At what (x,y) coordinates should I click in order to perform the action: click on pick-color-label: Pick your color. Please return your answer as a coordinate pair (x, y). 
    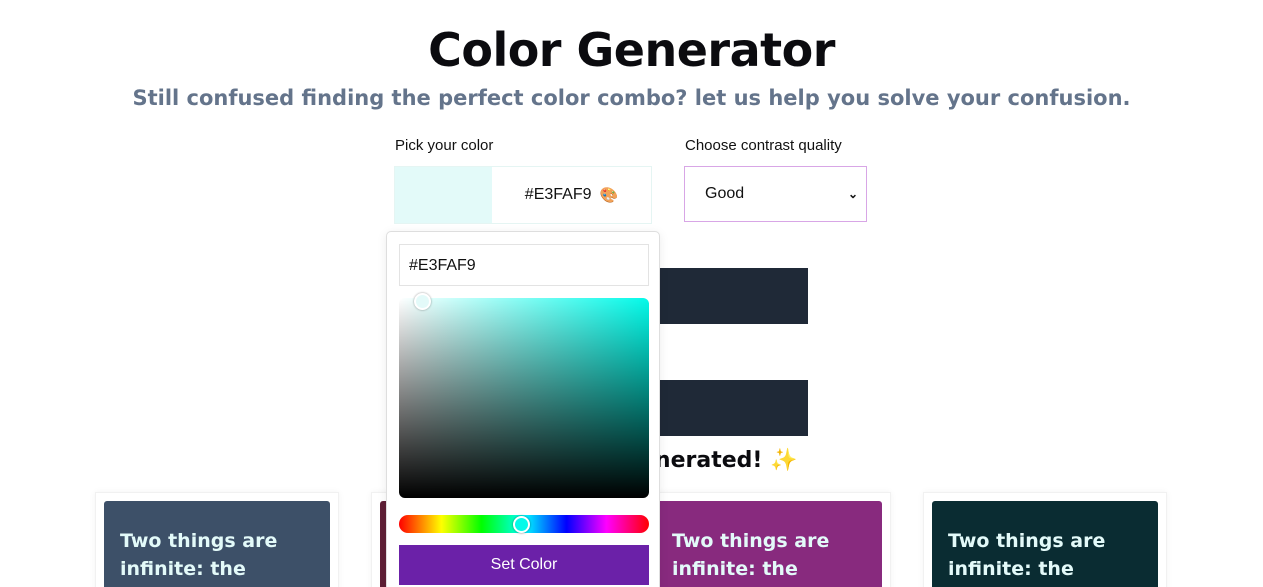
    Looking at the image, I should click on (444, 145).